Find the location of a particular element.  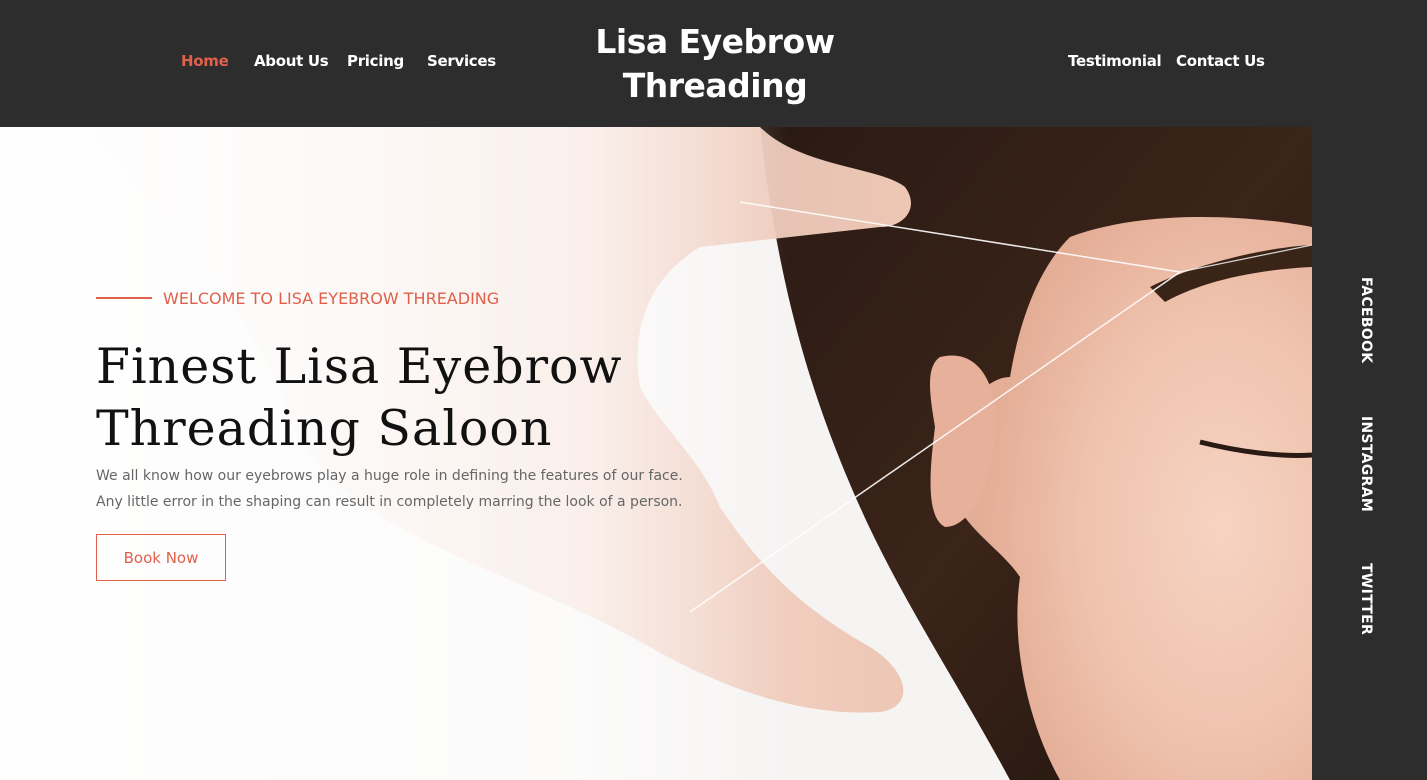

nav-contact-us: Contact Us is located at coordinates (1220, 61).